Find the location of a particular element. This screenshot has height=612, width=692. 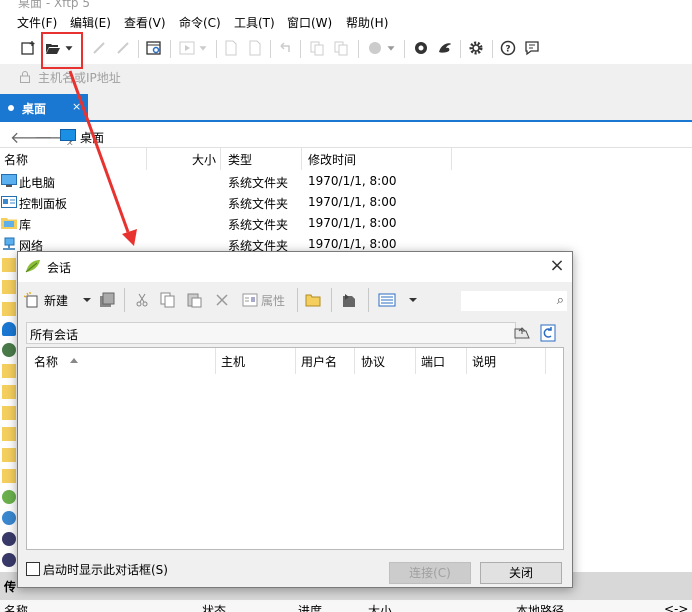

column-description: 说明 is located at coordinates (484, 361).